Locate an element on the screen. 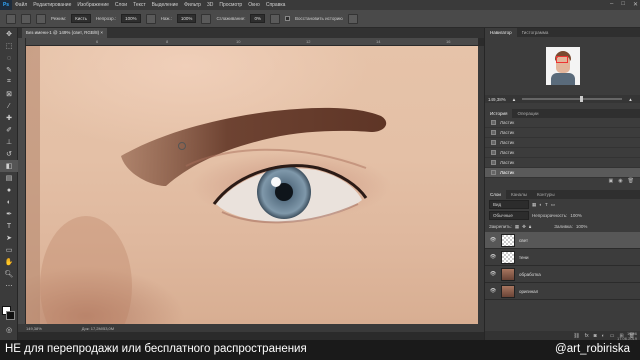 This screenshot has height=360, width=640. menu-filter: Фильтр is located at coordinates (192, 5).